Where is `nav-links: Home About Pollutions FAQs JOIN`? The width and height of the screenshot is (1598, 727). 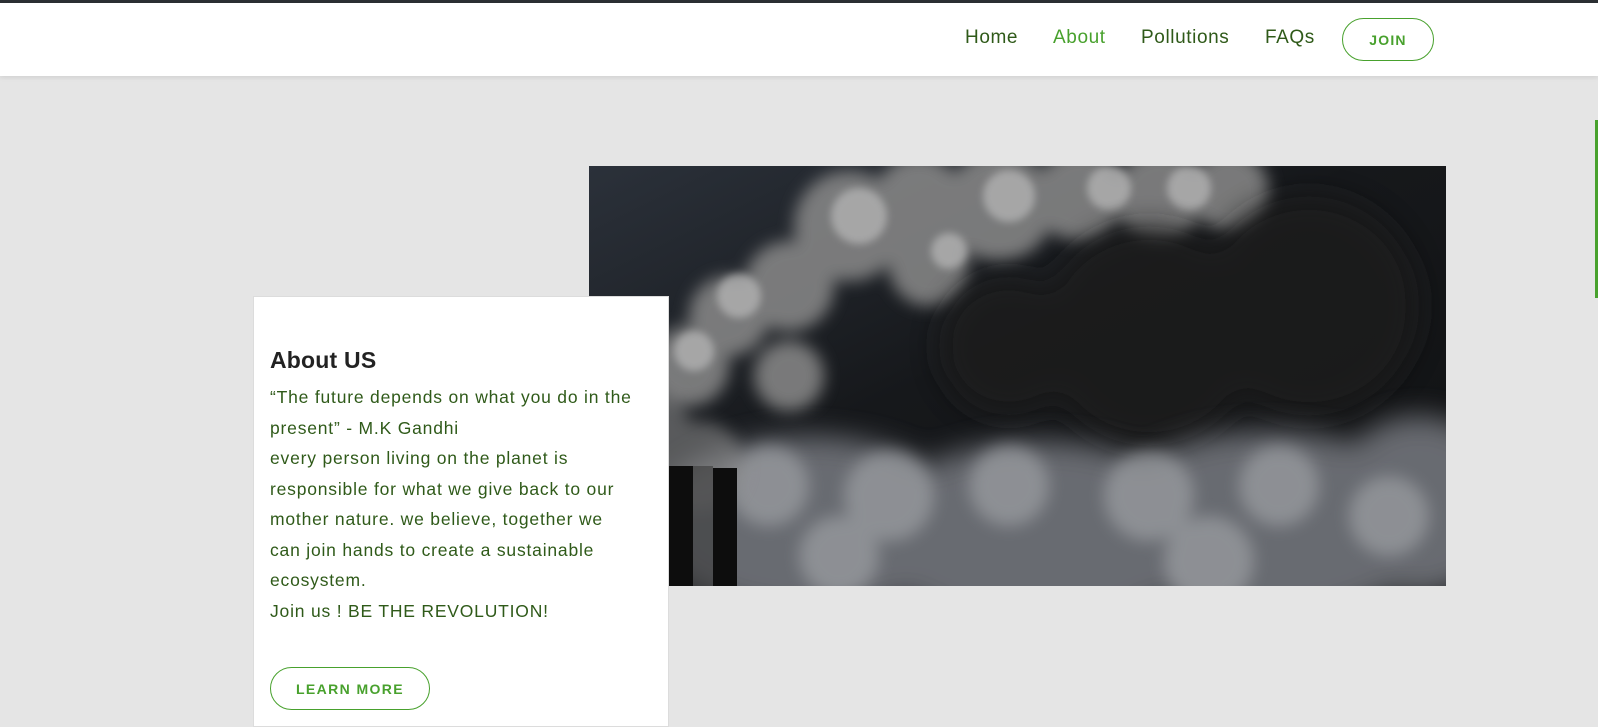
nav-links: Home About Pollutions FAQs JOIN is located at coordinates (799, 39).